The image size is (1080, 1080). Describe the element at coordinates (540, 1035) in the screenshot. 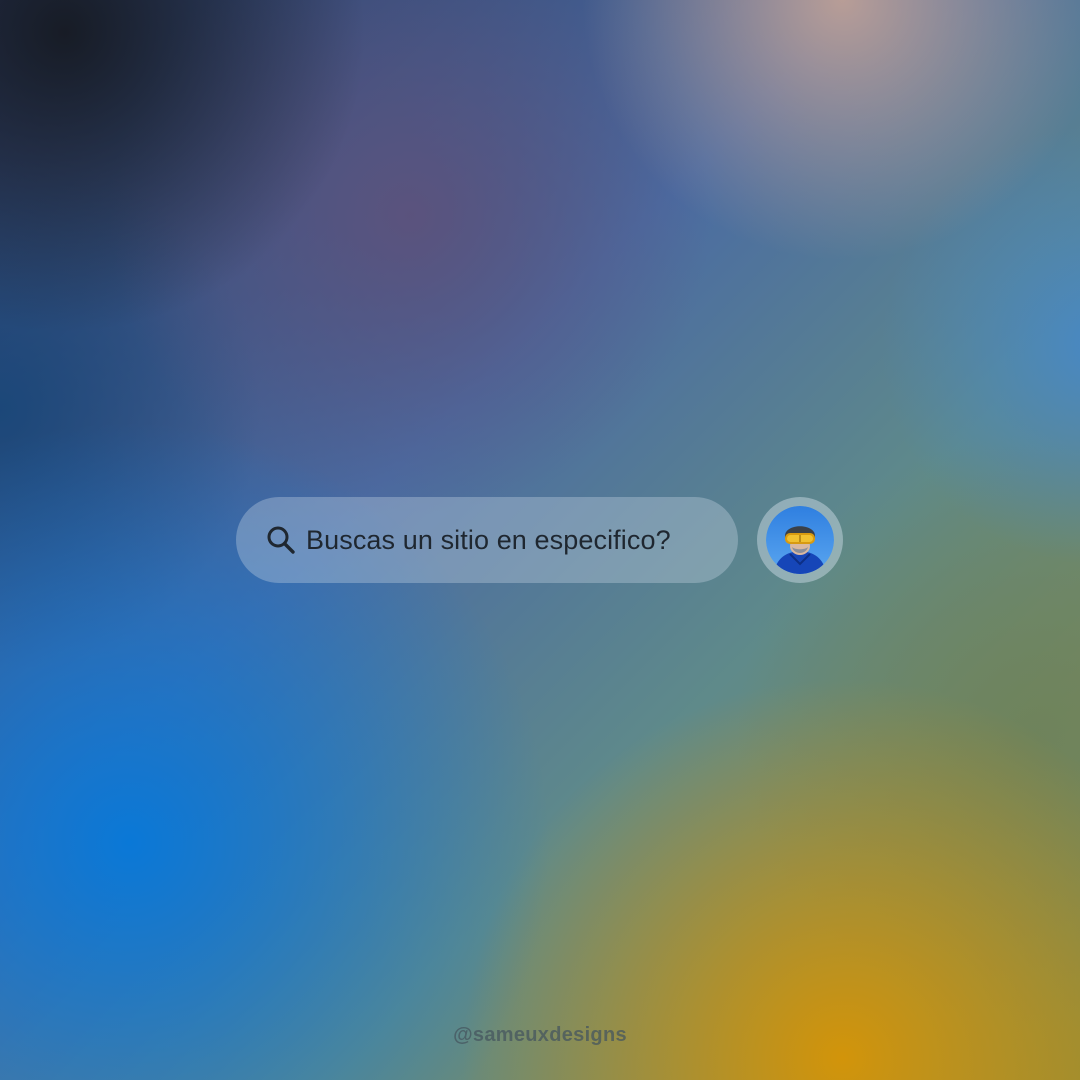

I see `watermark-handle: @sameuxdesigns` at that location.